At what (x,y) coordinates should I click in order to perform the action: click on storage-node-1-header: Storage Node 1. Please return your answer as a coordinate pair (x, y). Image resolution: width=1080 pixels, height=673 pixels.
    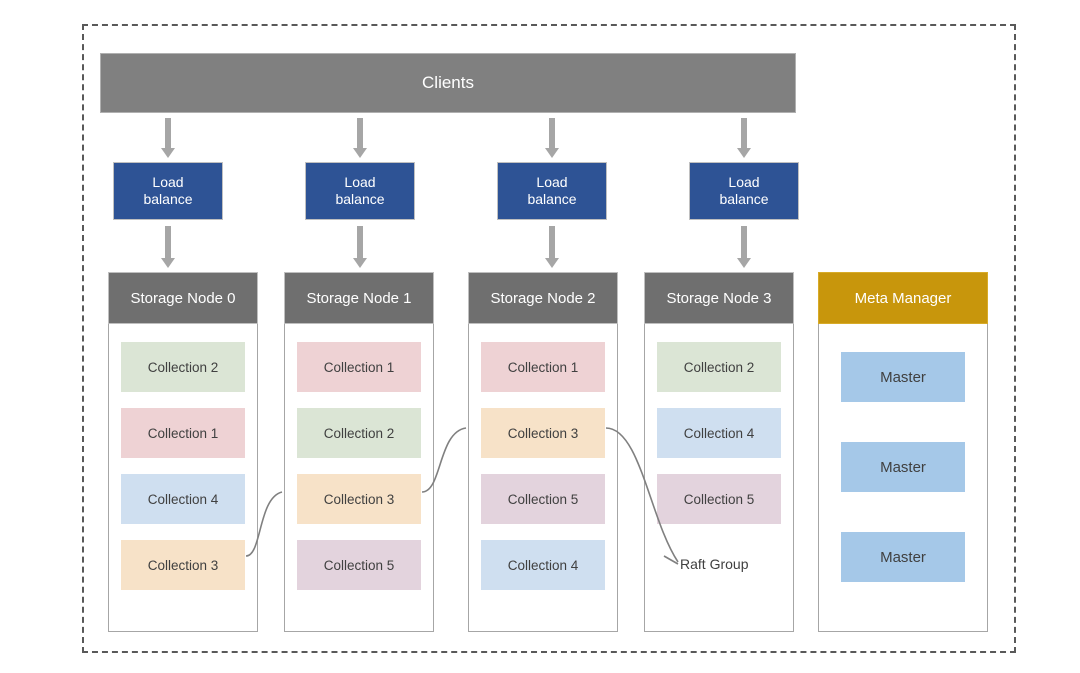
    Looking at the image, I should click on (359, 298).